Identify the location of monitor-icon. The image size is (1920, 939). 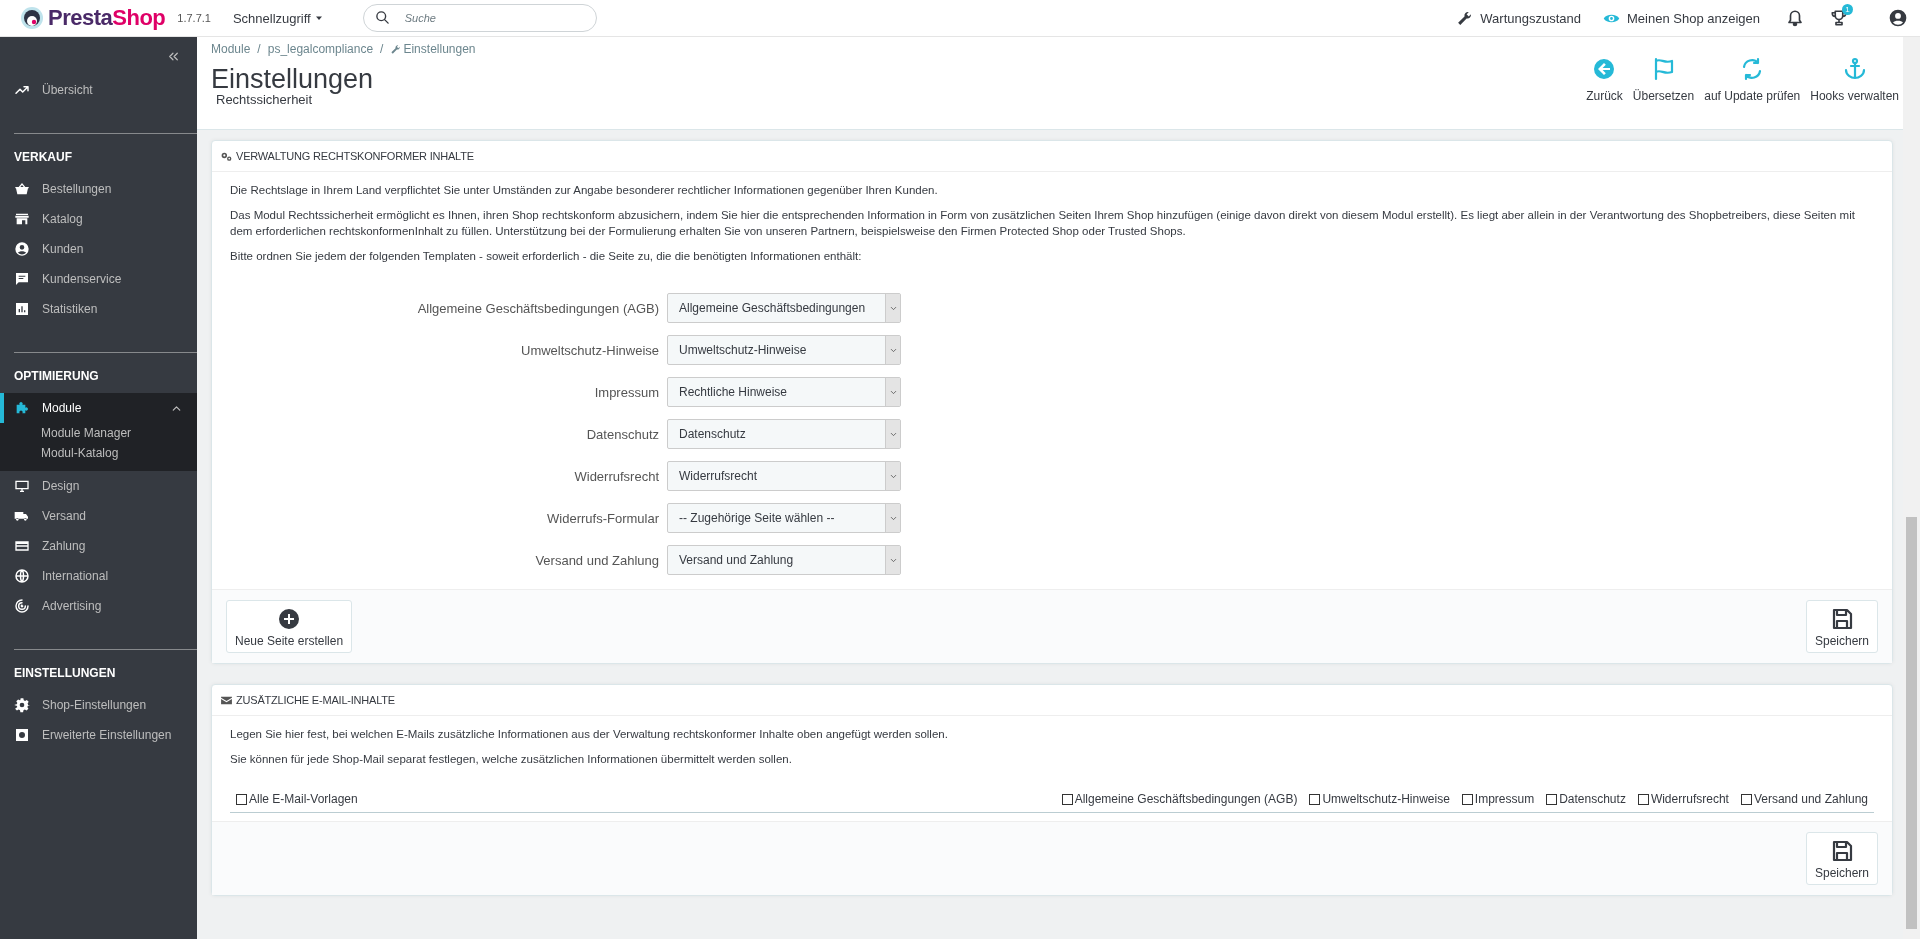
(22, 486).